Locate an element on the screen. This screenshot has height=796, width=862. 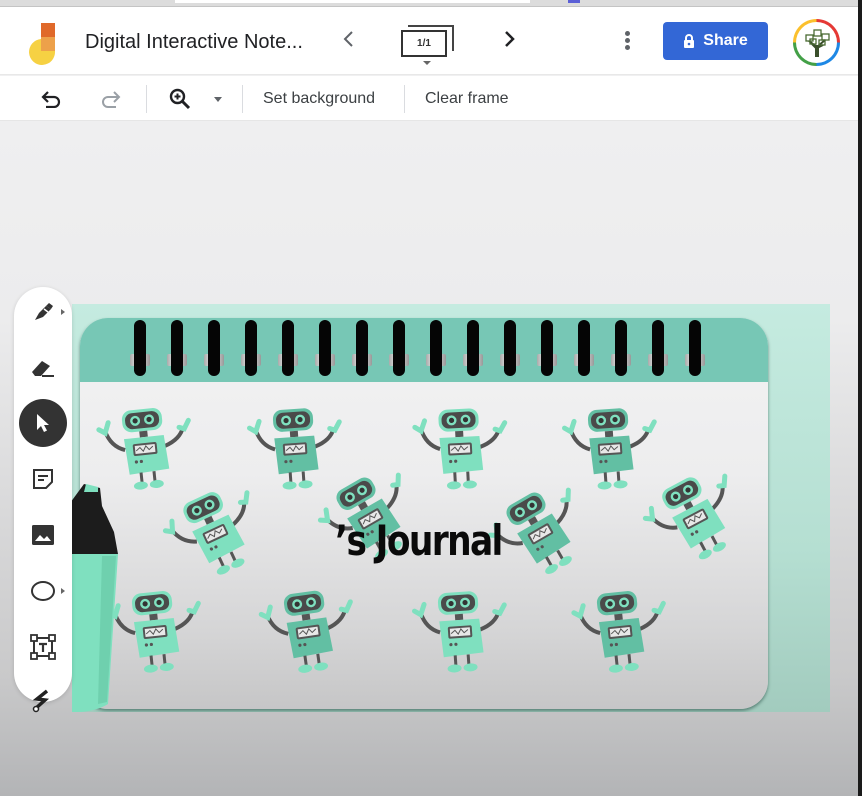
eraser-icon is located at coordinates (43, 369).